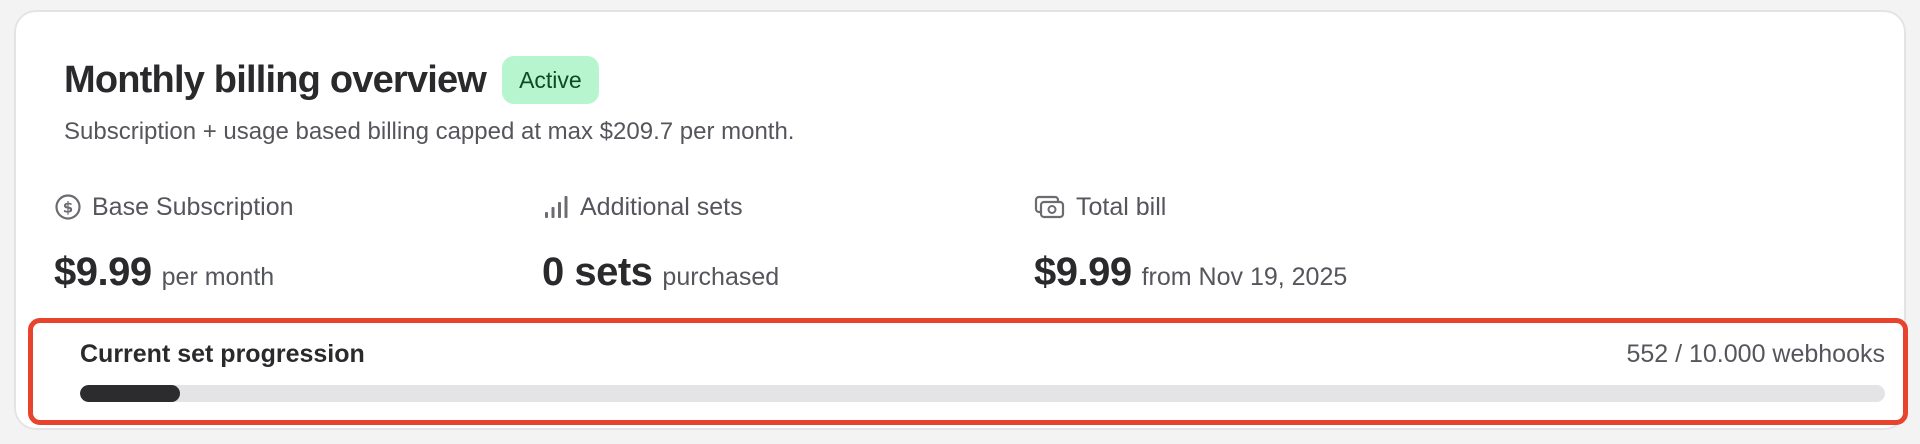  Describe the element at coordinates (1121, 206) in the screenshot. I see `stat-label: Total bill` at that location.